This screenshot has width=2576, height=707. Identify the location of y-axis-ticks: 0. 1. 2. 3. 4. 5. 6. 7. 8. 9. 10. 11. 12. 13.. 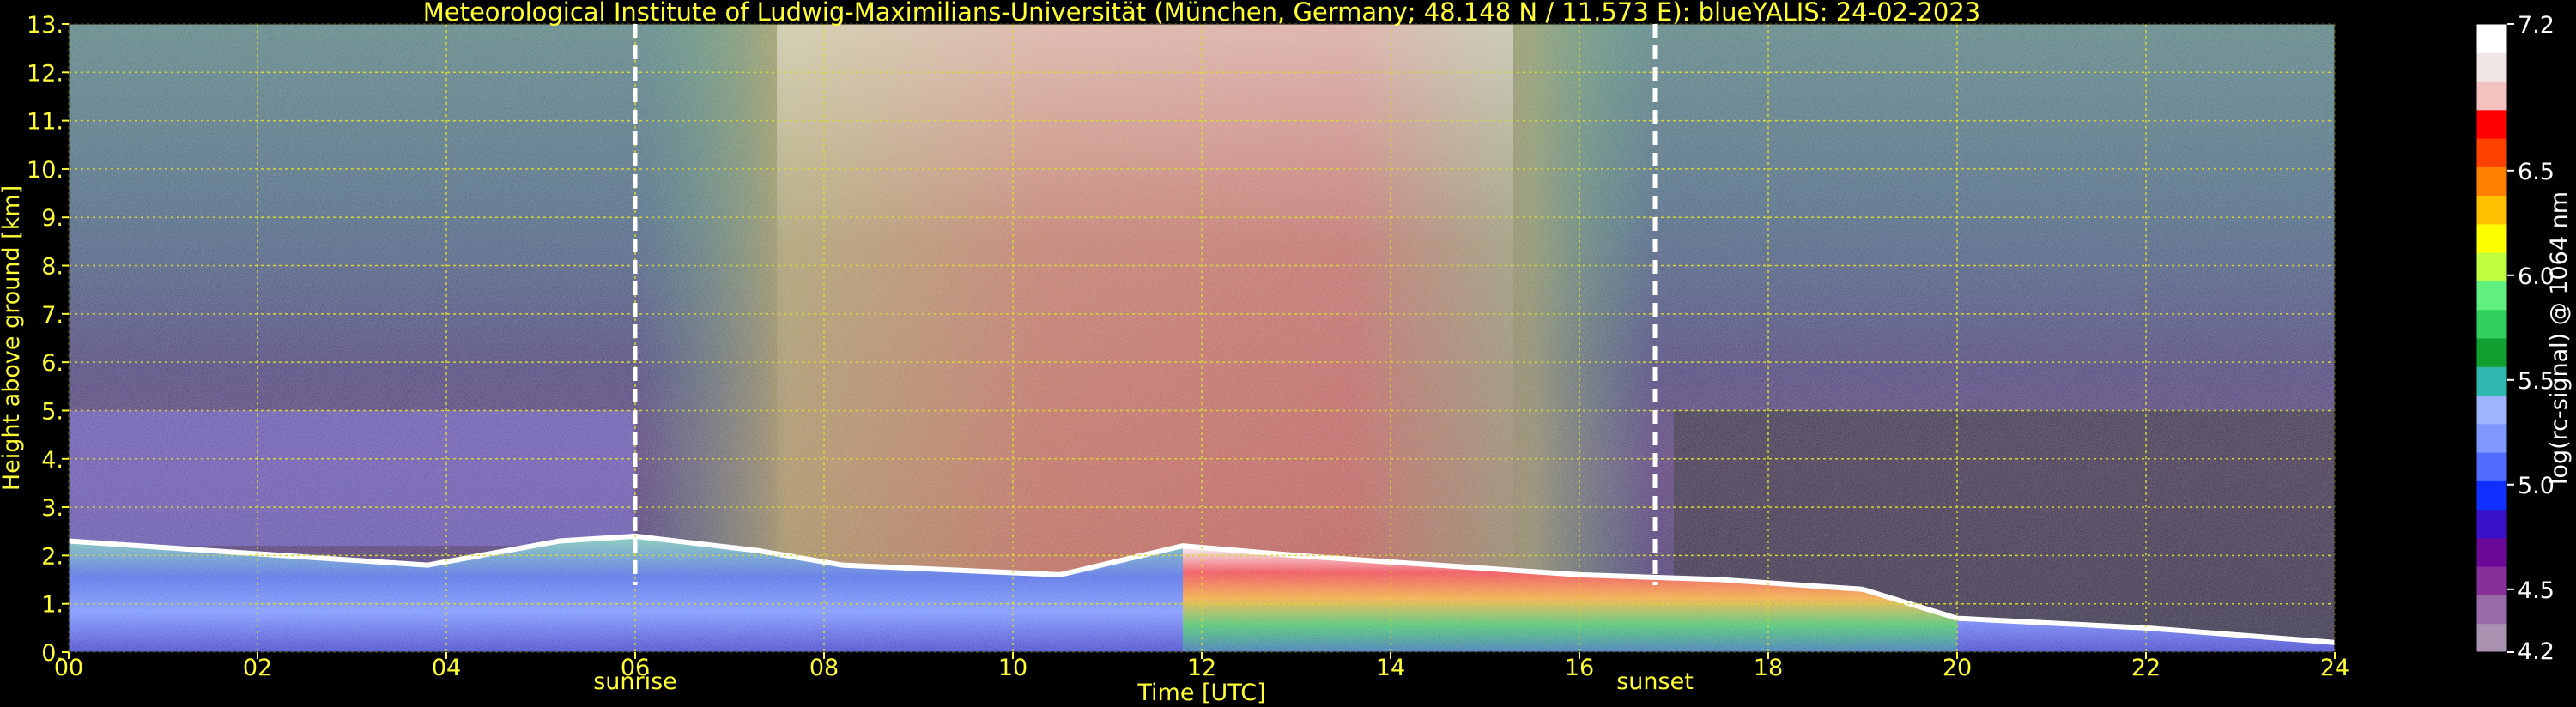
(48, 339).